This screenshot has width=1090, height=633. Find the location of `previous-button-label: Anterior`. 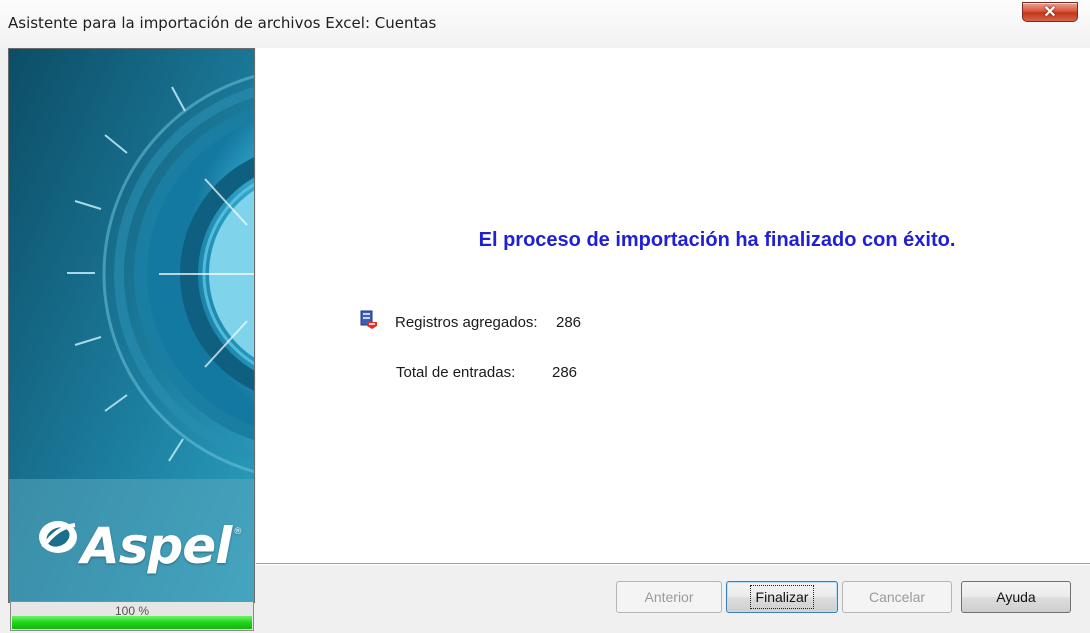

previous-button-label: Anterior is located at coordinates (669, 597).